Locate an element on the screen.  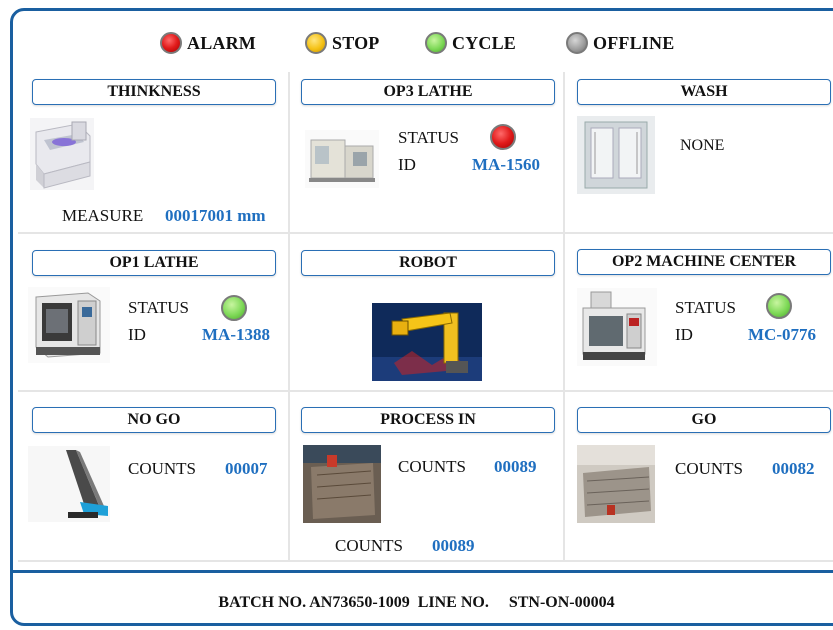
op2-machine-center-image is located at coordinates (617, 327).